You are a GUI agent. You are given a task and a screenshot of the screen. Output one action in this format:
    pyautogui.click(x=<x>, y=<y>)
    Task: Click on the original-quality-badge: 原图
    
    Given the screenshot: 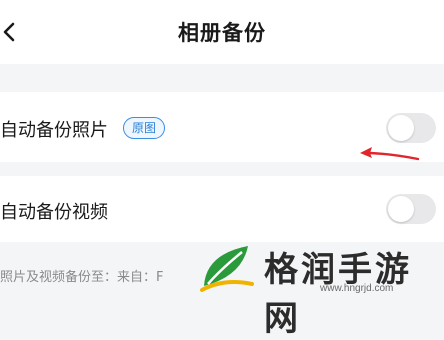 What is the action you would take?
    pyautogui.click(x=144, y=128)
    